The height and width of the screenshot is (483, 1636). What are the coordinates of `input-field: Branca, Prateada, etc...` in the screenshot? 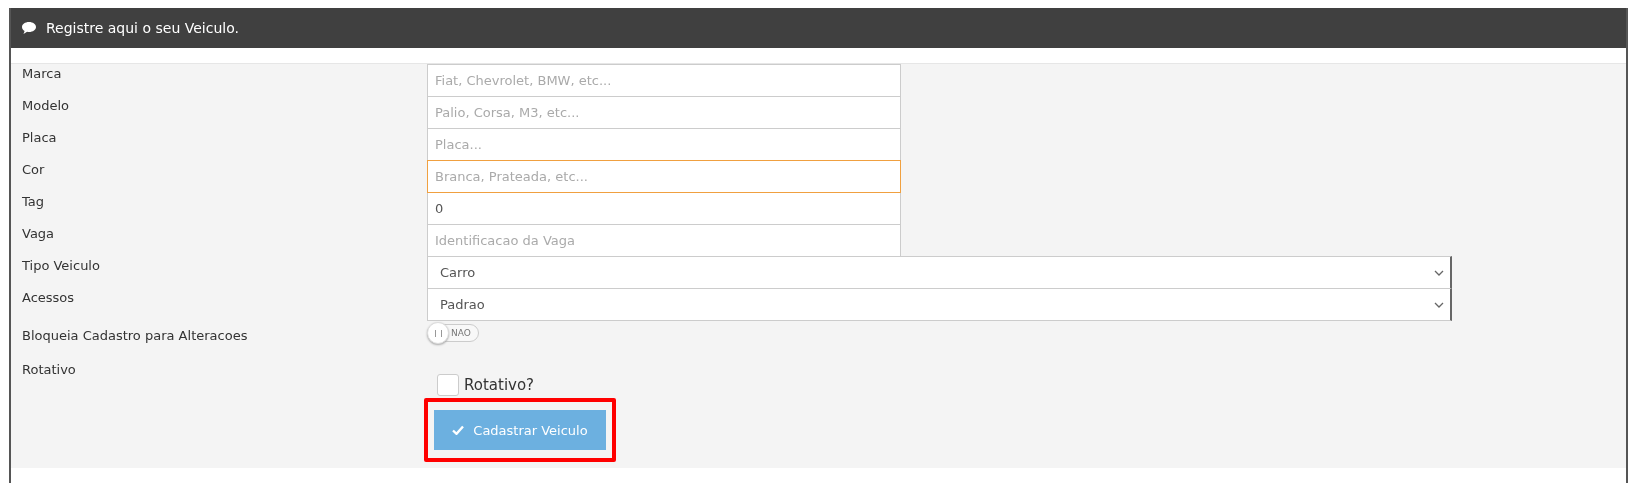 It's located at (664, 176).